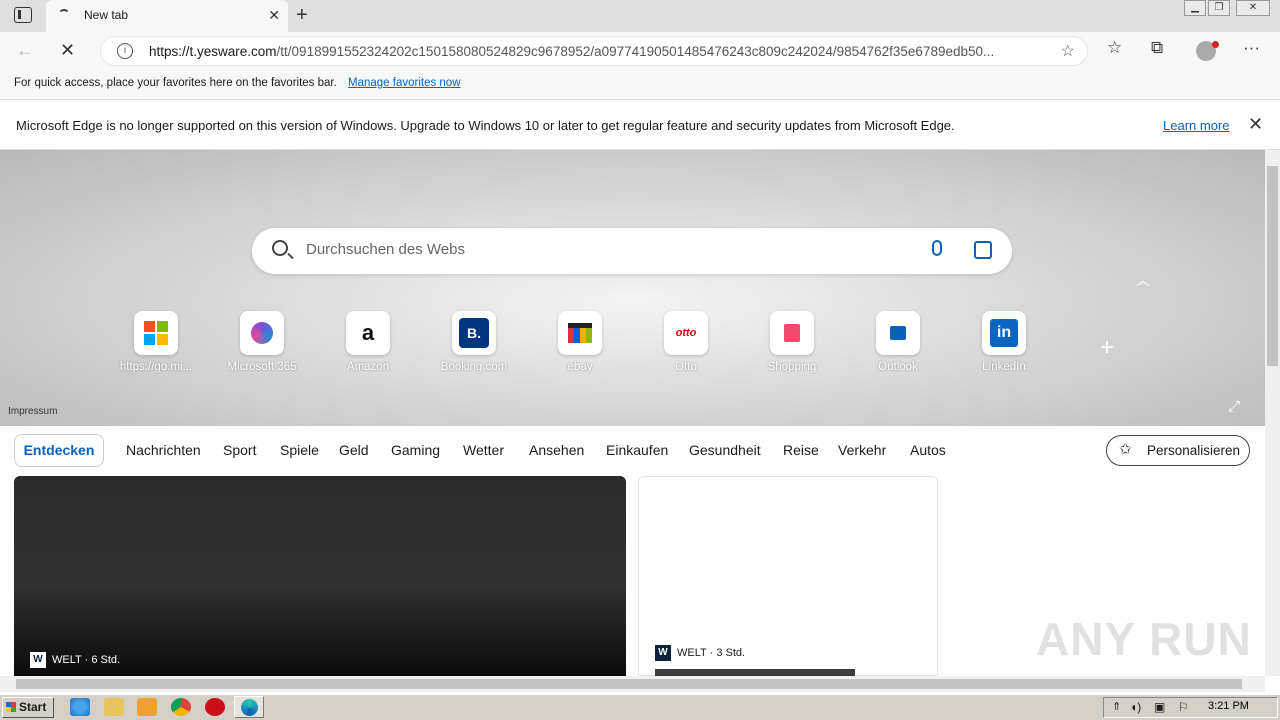  What do you see at coordinates (1253, 8) in the screenshot?
I see `window-close-button: ✕` at bounding box center [1253, 8].